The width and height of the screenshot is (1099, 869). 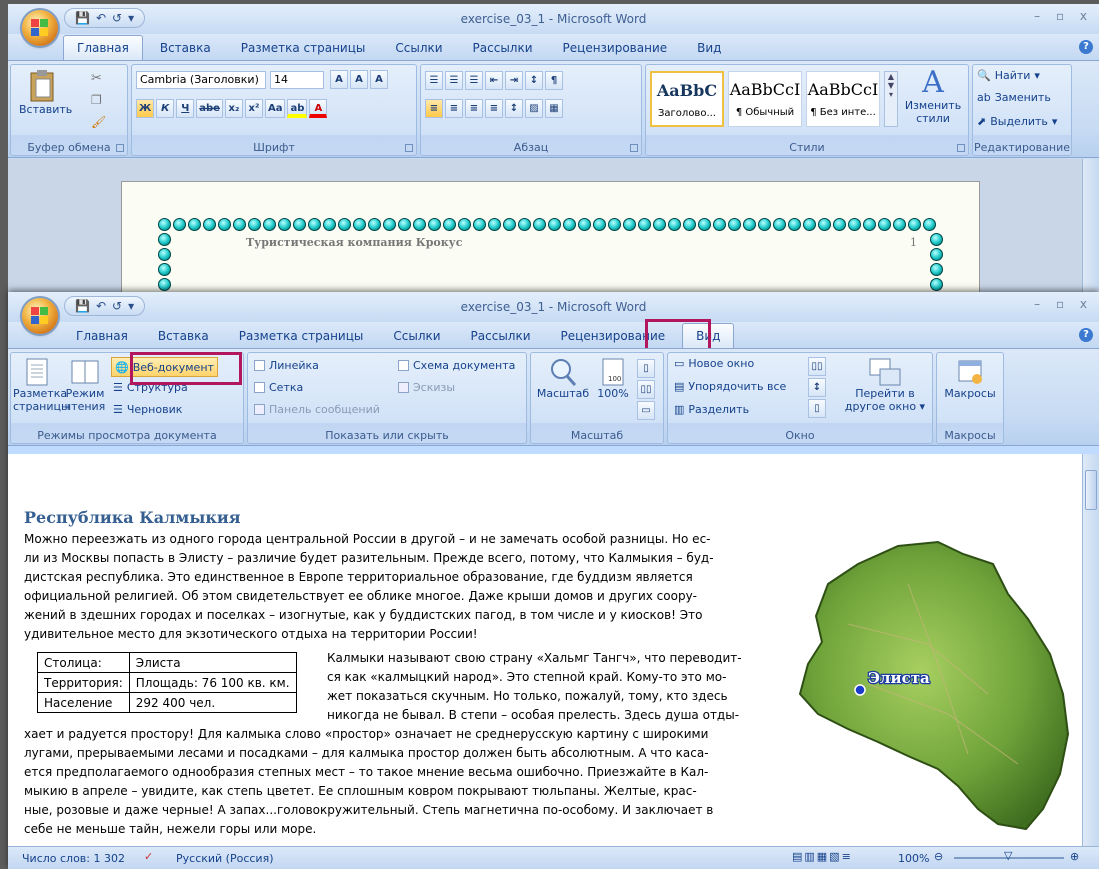 What do you see at coordinates (165, 108) in the screenshot?
I see `italic-button: К` at bounding box center [165, 108].